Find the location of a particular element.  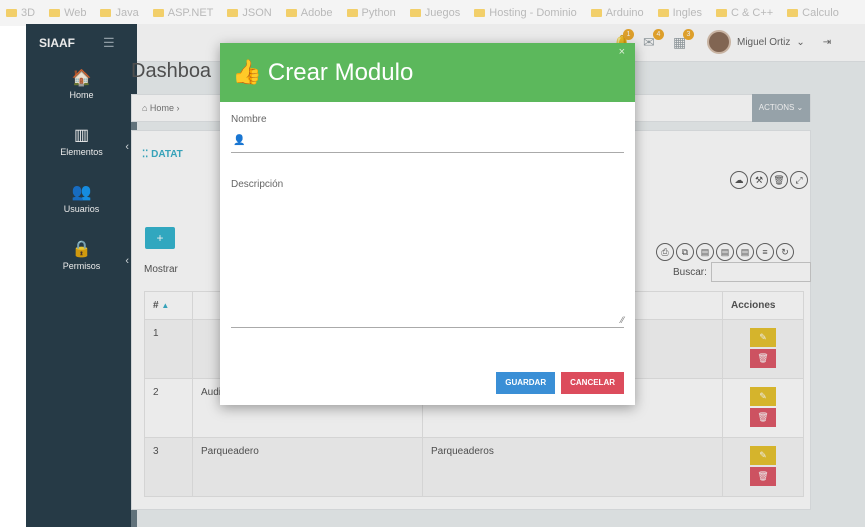

bookmark-item: Java is located at coordinates (119, 13).